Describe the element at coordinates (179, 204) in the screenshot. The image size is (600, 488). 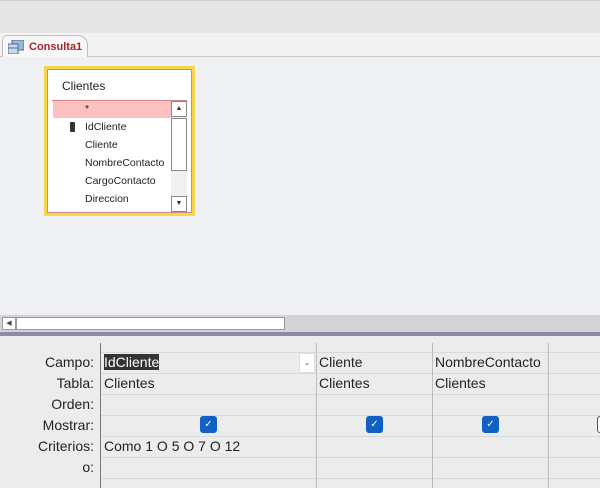
I see `scroll-down-icon: ▼` at that location.